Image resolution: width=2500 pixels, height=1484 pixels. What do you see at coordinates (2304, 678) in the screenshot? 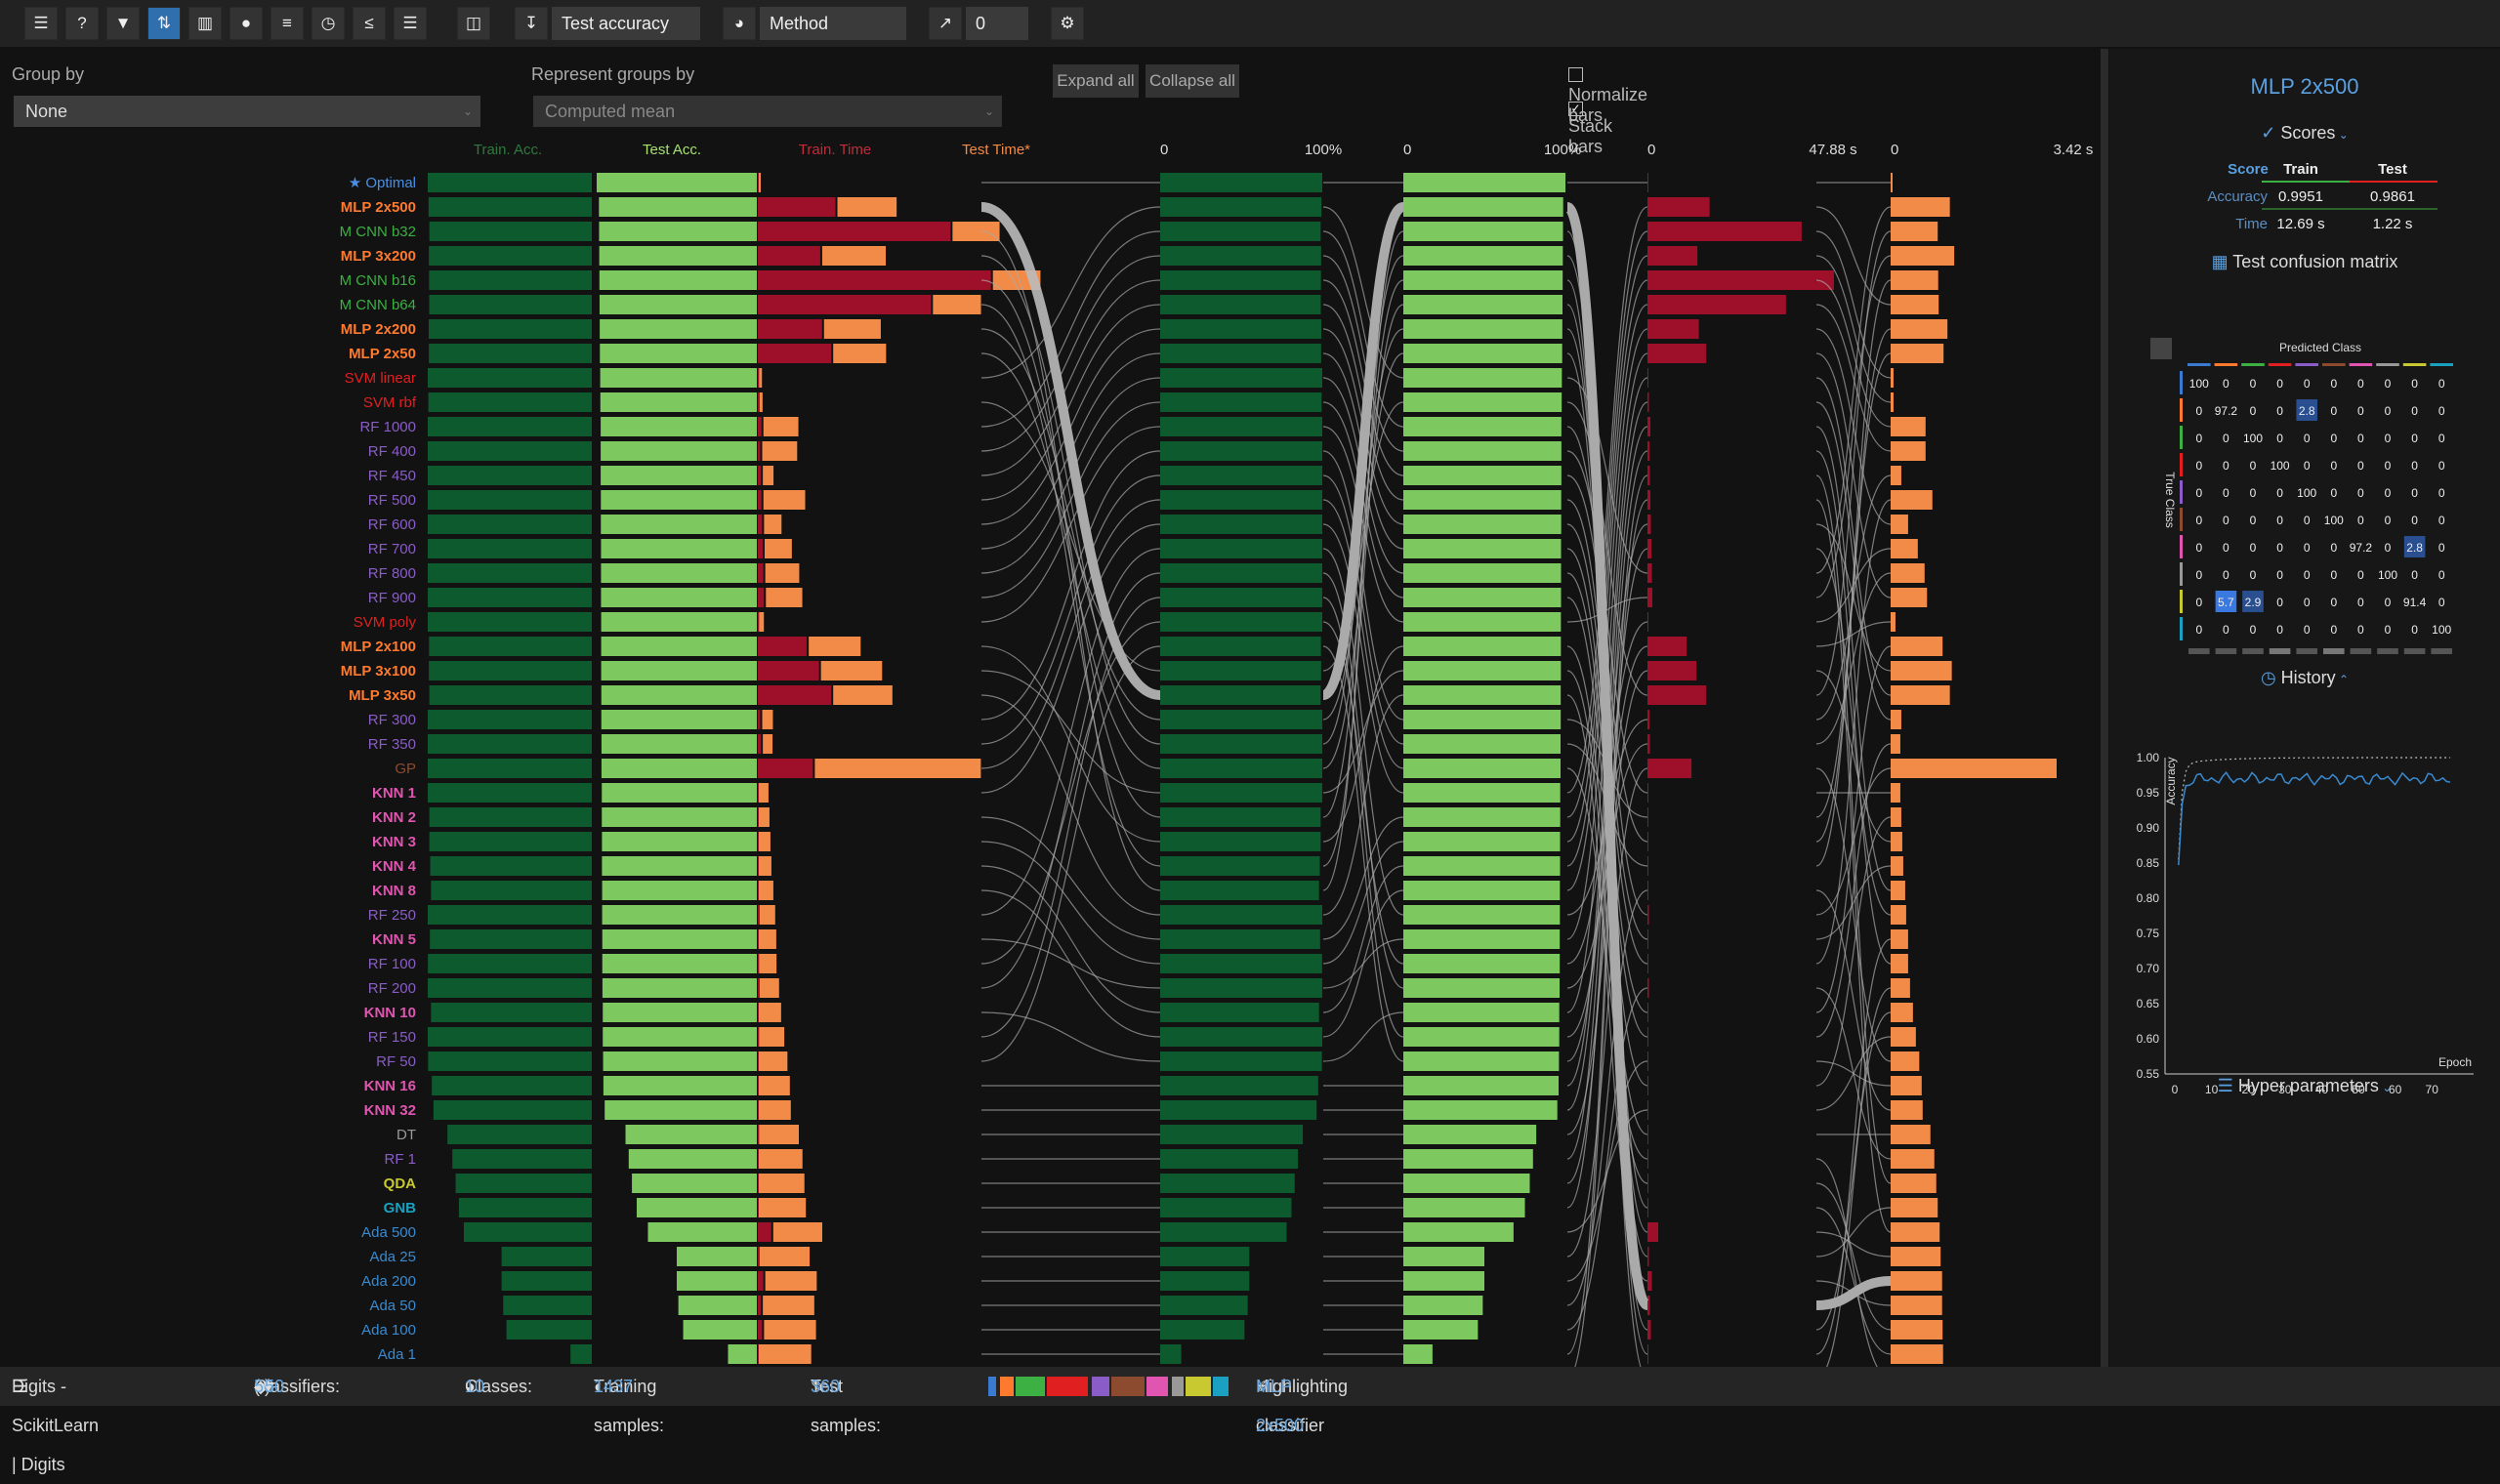
I see `history-toggle: ◷ History ⌃` at bounding box center [2304, 678].